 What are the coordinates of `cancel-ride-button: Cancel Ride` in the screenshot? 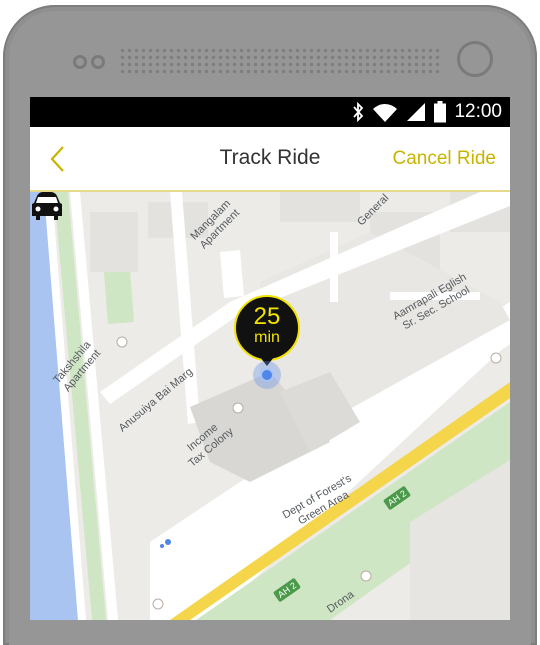 It's located at (445, 159).